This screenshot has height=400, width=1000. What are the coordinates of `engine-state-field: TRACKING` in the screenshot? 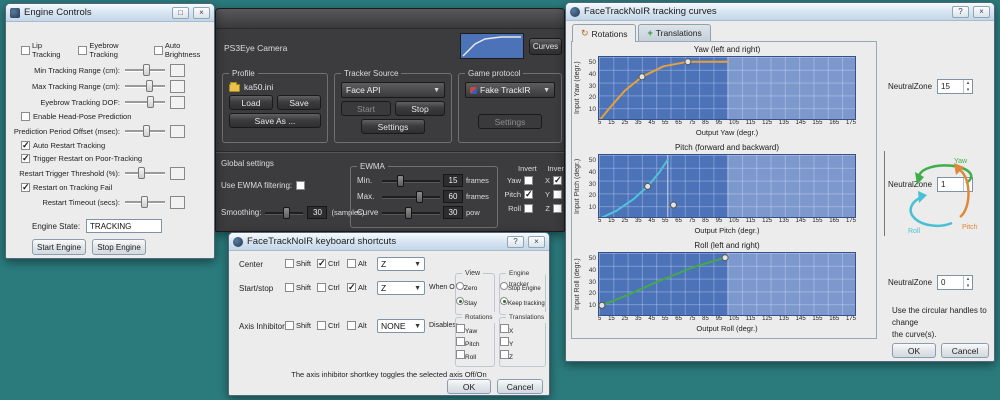 It's located at (124, 226).